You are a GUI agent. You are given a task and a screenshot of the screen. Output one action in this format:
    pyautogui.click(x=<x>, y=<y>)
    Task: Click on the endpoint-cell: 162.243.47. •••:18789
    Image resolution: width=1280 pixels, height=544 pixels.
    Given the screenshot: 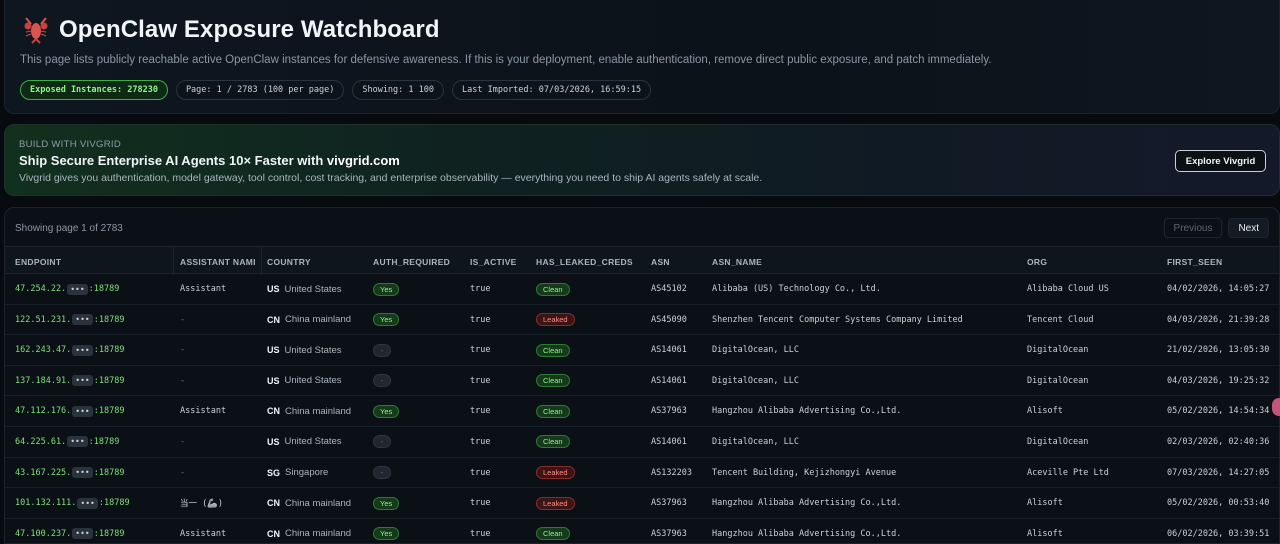 What is the action you would take?
    pyautogui.click(x=69, y=350)
    